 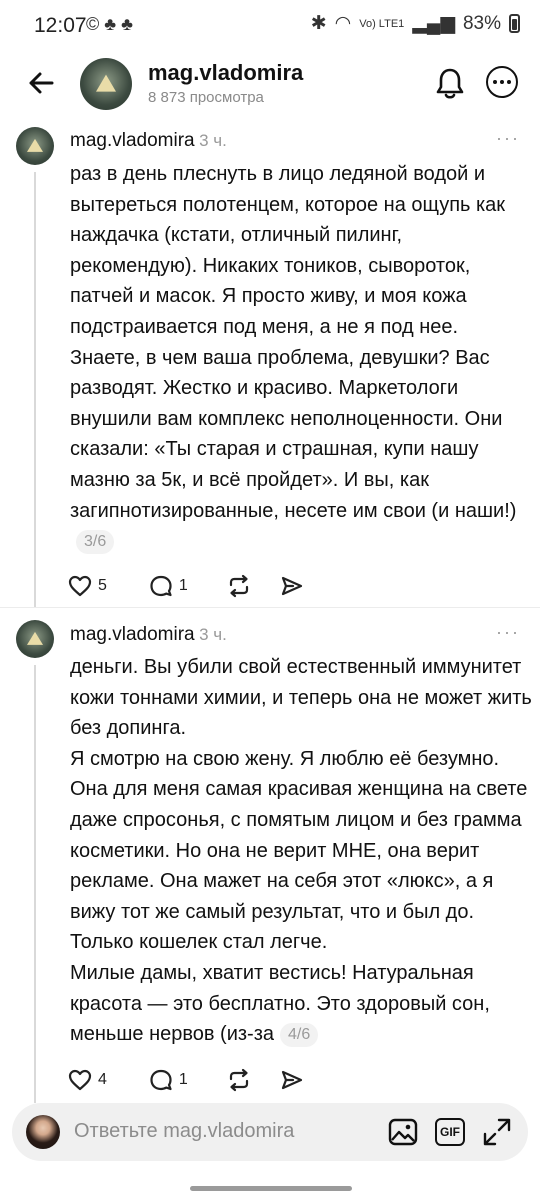 I want to click on expand-button, so click(x=497, y=1134).